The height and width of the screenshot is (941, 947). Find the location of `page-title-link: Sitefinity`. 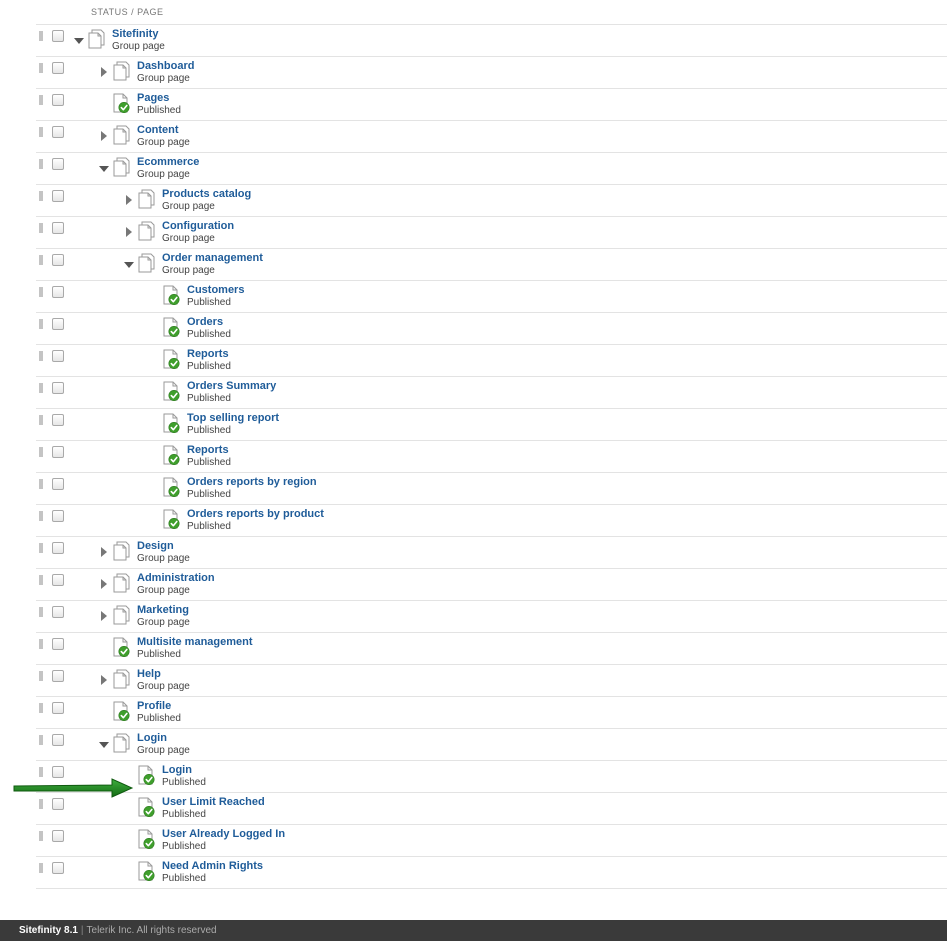

page-title-link: Sitefinity is located at coordinates (135, 34).